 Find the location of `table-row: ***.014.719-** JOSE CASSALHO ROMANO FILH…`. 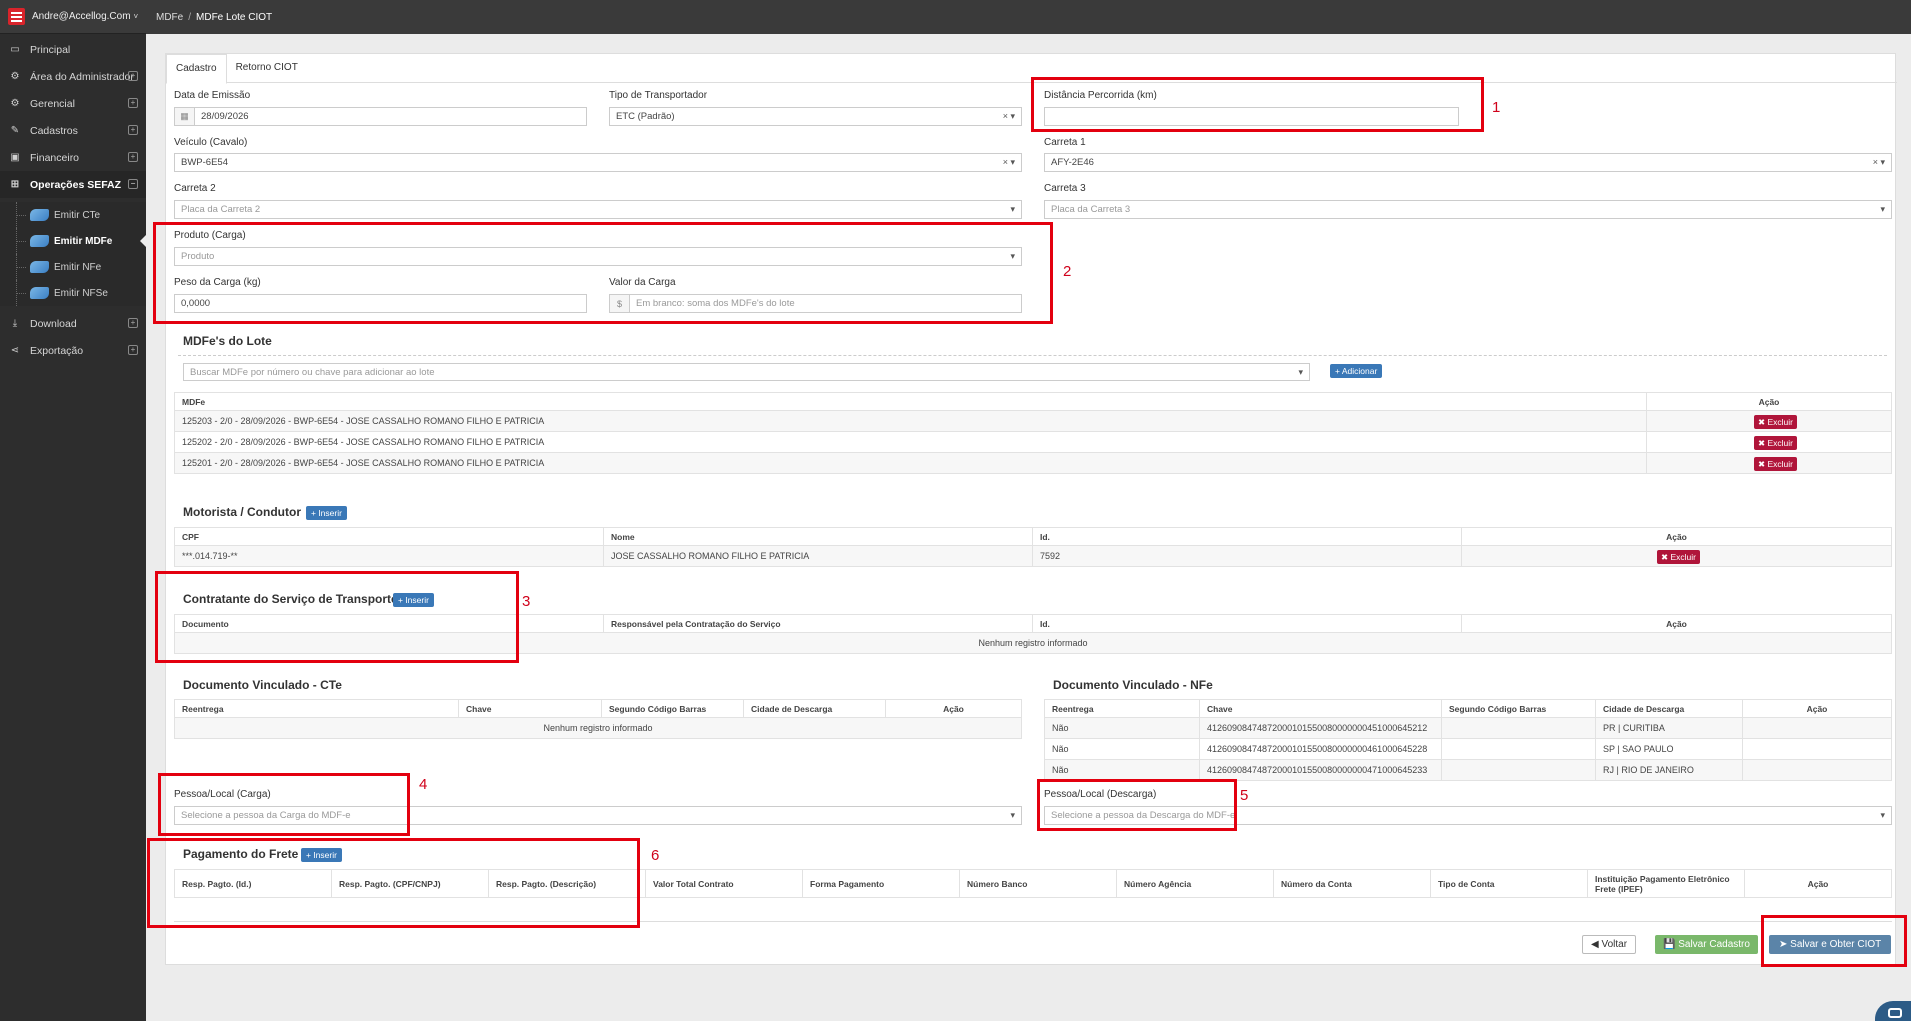

table-row: ***.014.719-** JOSE CASSALHO ROMANO FILH… is located at coordinates (1033, 556).